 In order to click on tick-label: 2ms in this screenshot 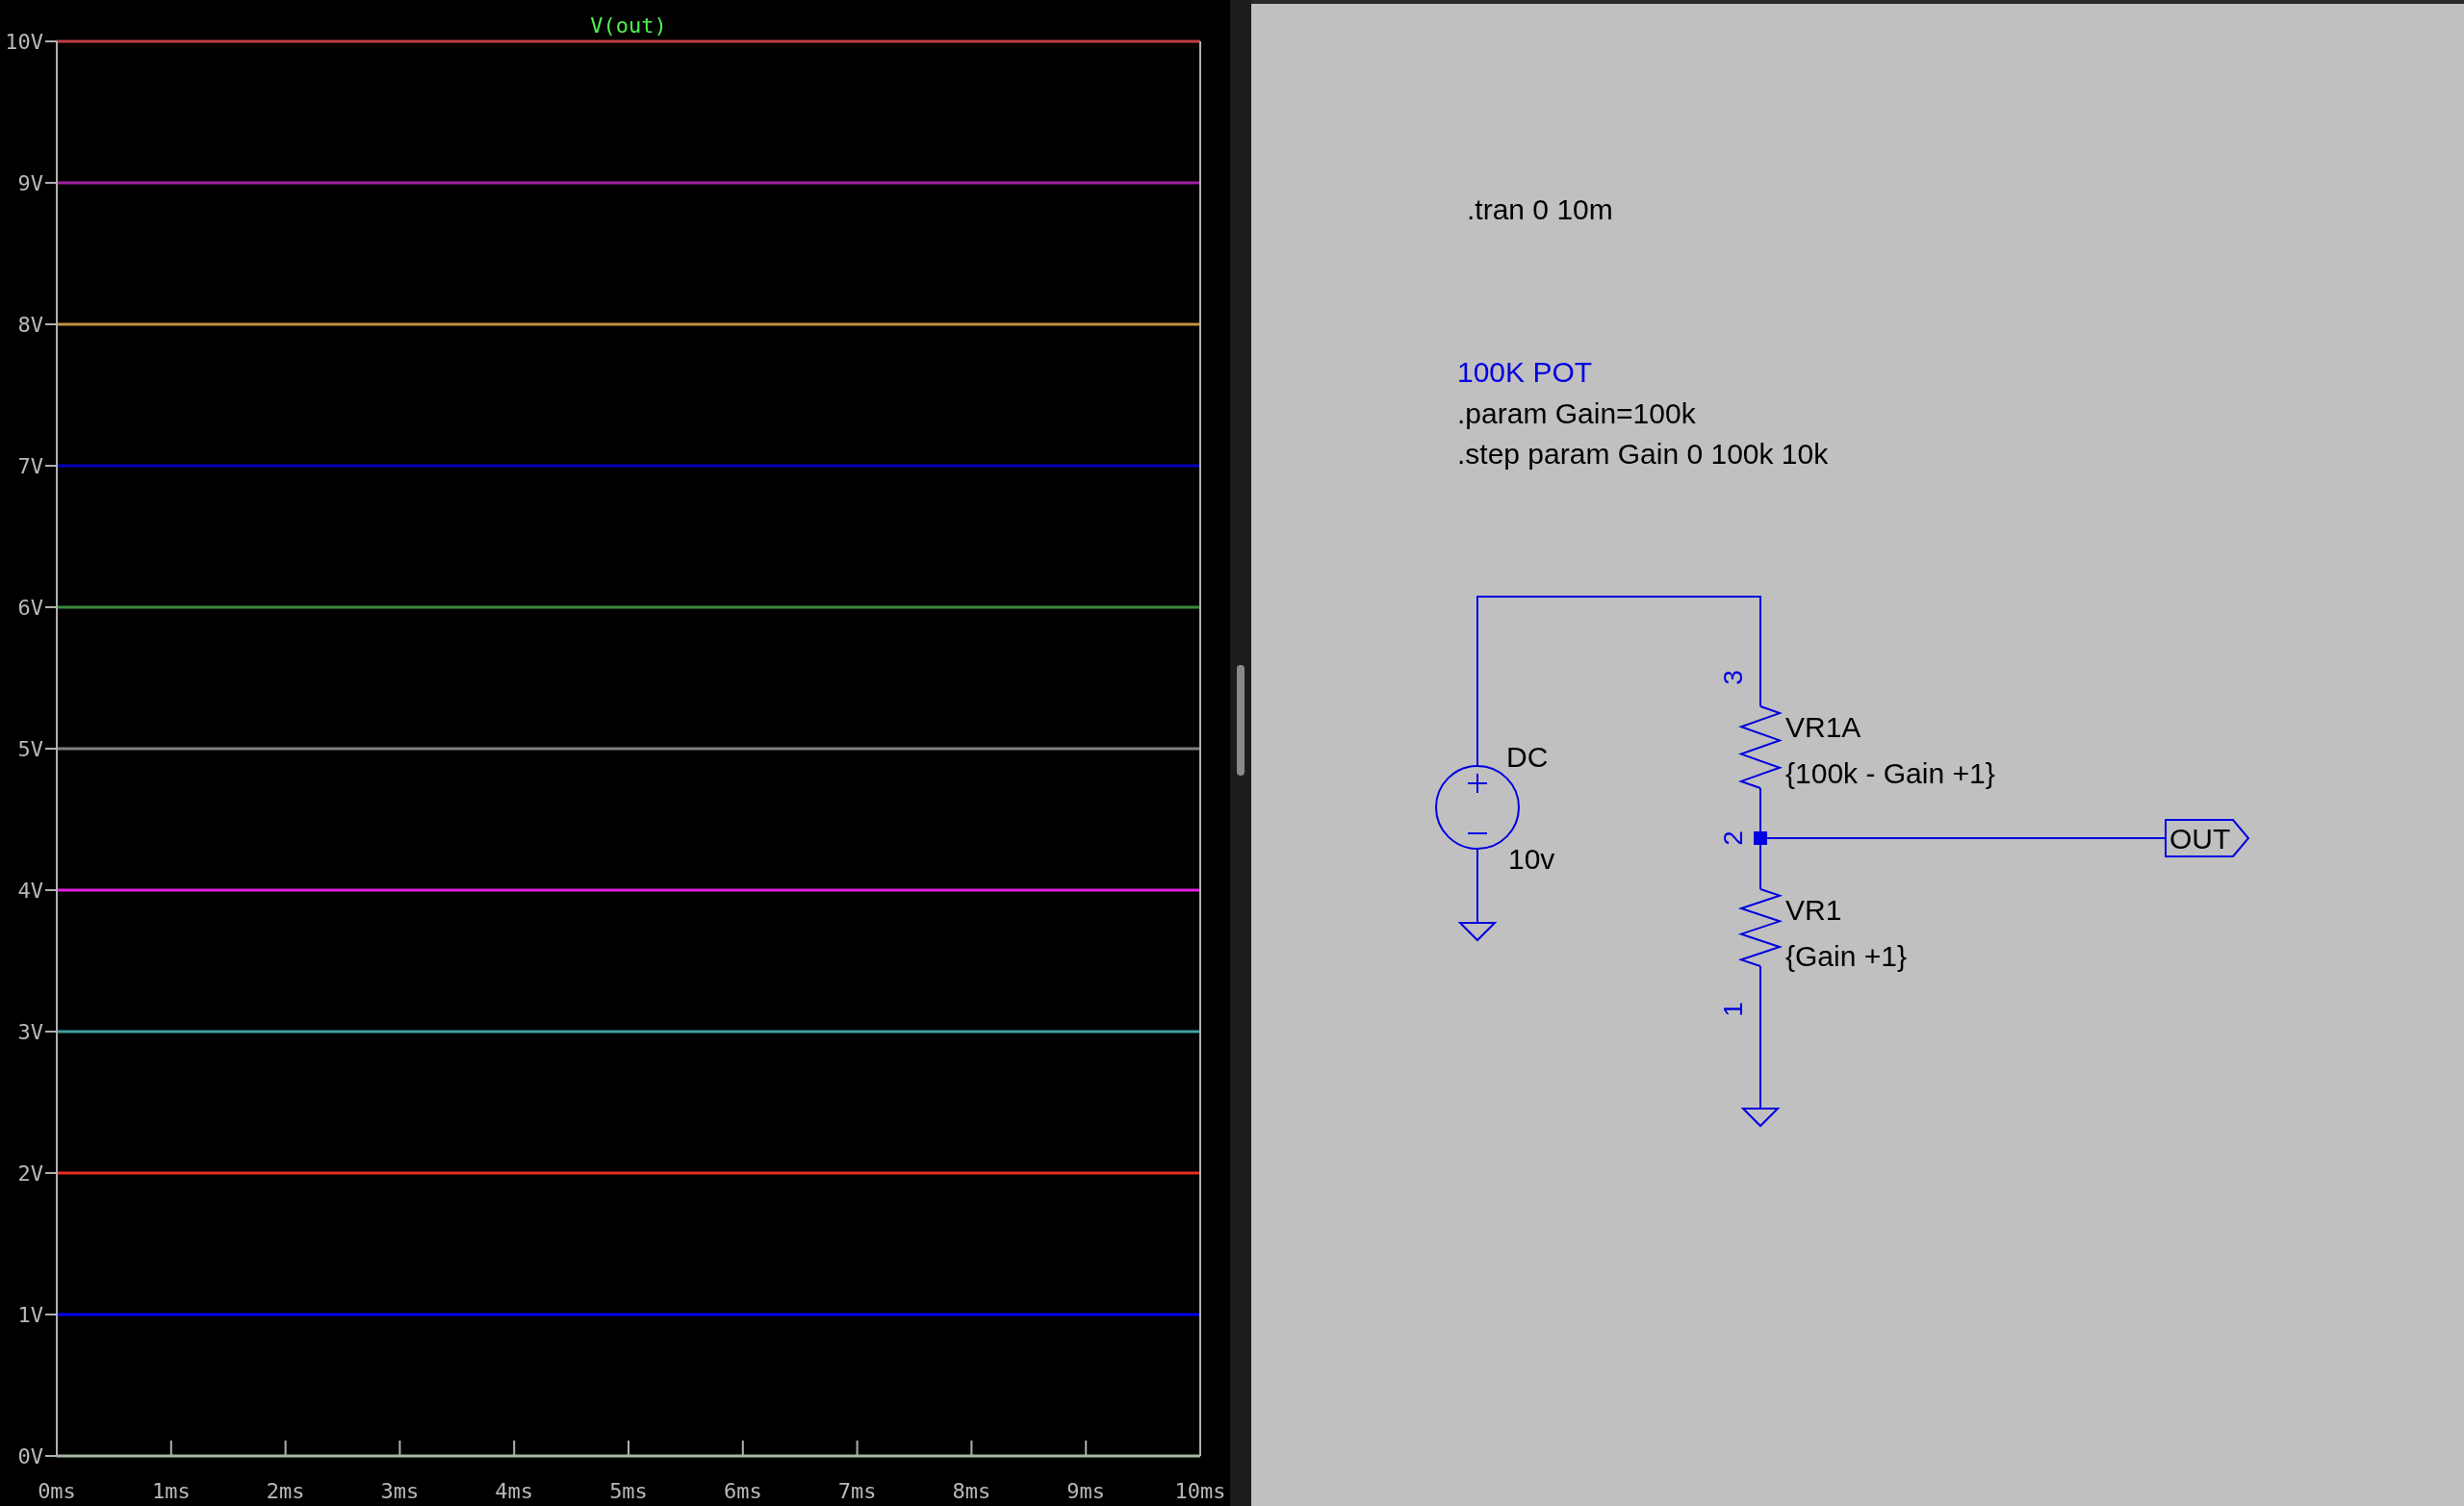, I will do `click(285, 1491)`.